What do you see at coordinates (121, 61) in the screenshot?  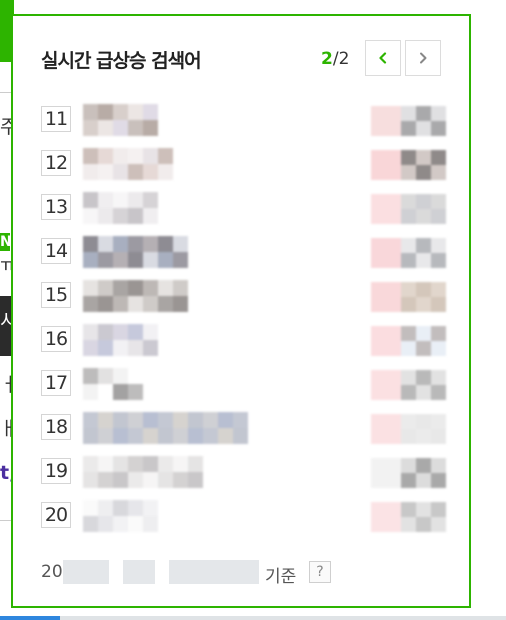 I see `panel-title: 실시간 급상승 검색어` at bounding box center [121, 61].